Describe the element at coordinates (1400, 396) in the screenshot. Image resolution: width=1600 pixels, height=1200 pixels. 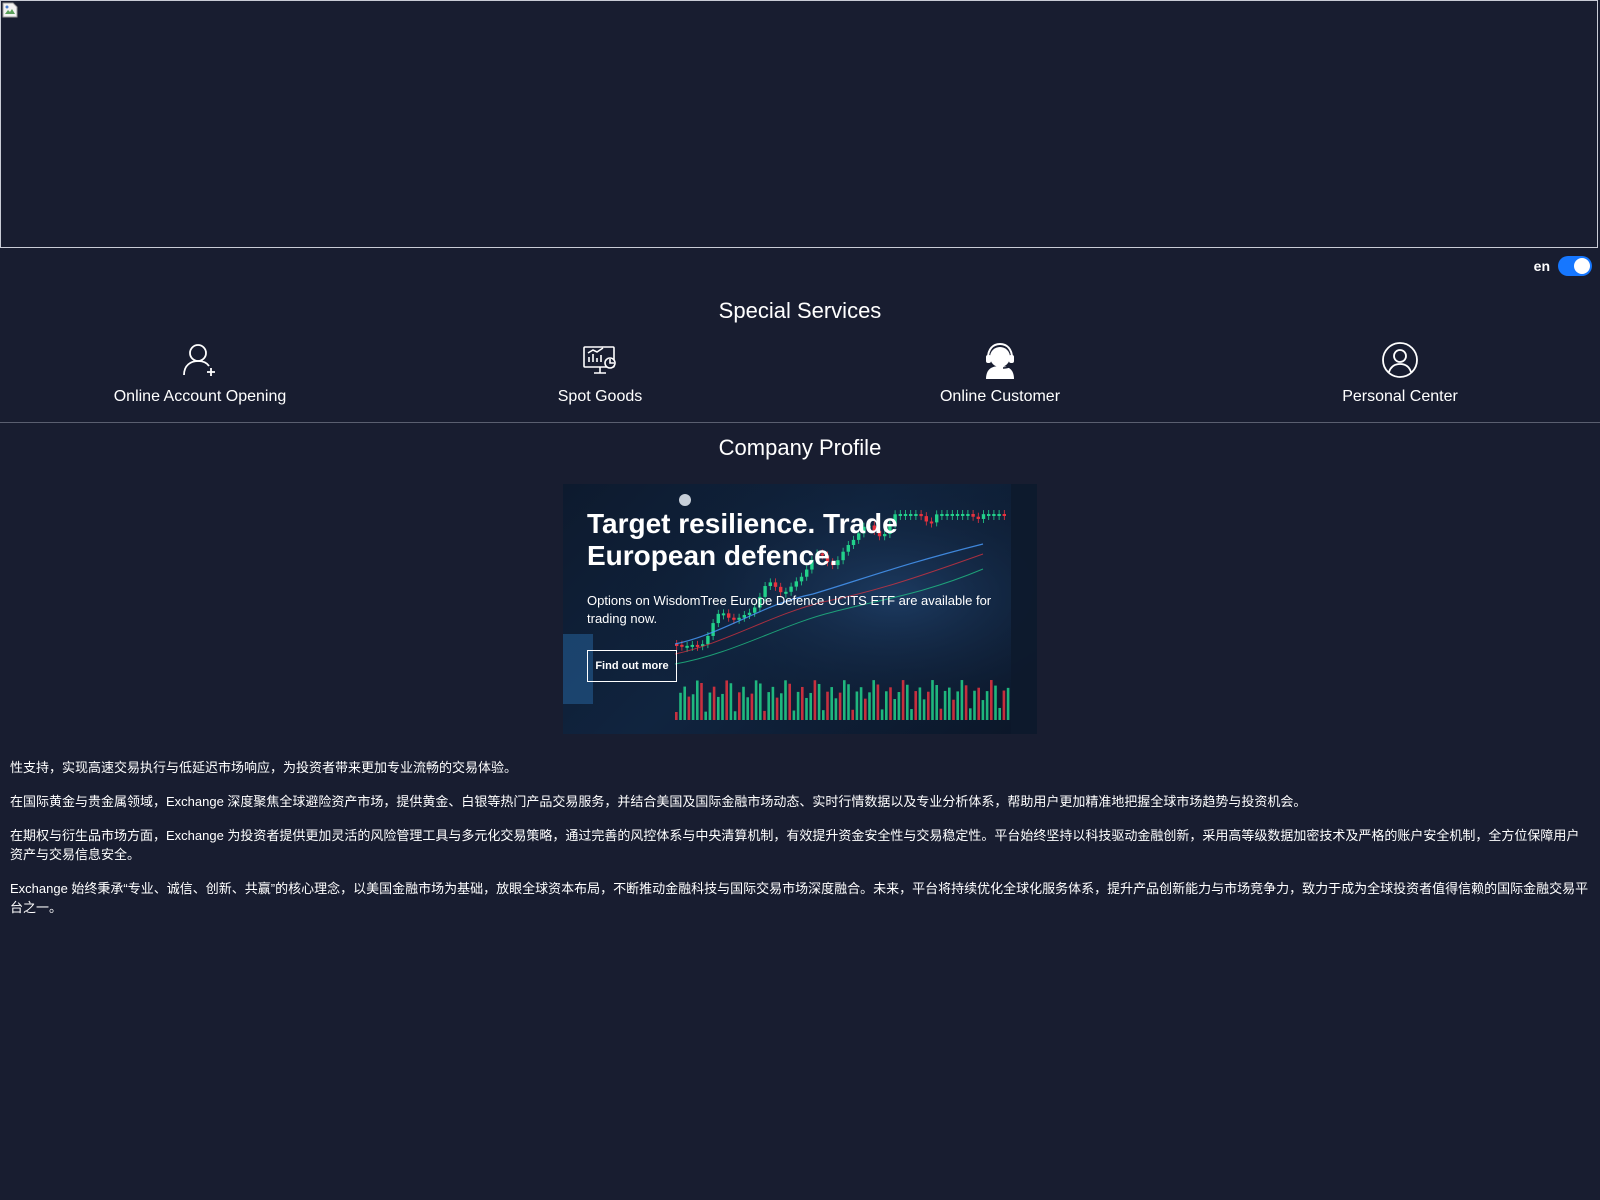
I see `service-label: Personal Center` at that location.